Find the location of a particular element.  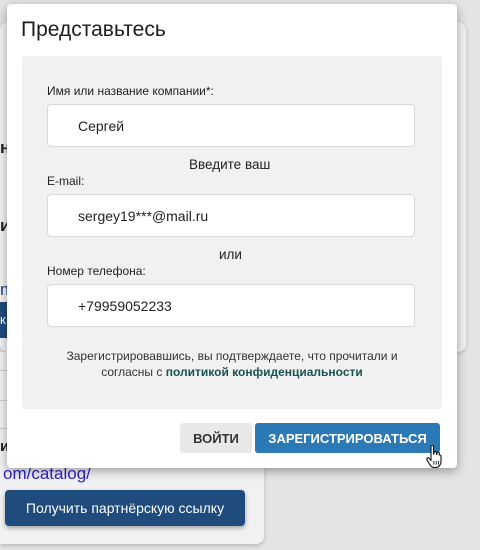

enter-your-hint: Введите ваш is located at coordinates (230, 164).